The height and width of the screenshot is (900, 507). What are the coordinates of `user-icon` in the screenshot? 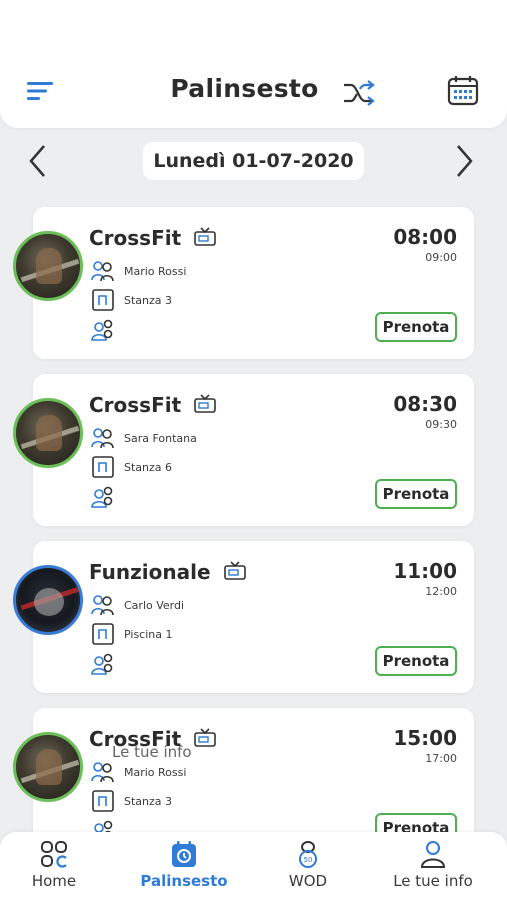 It's located at (433, 854).